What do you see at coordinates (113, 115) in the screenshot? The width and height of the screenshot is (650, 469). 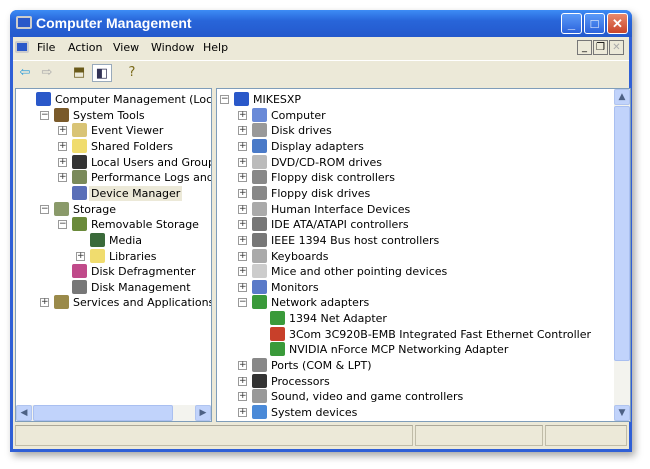 I see `tree-item-system-tools: − System Tools` at bounding box center [113, 115].